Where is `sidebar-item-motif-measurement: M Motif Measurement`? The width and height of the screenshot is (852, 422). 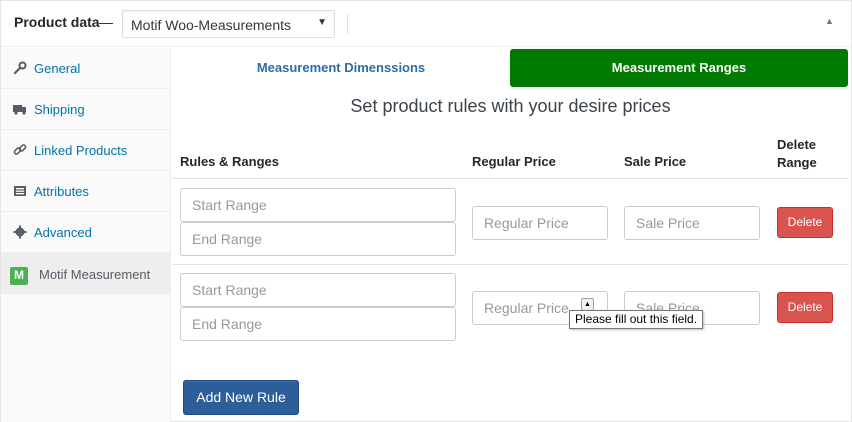
sidebar-item-motif-measurement: M Motif Measurement is located at coordinates (85, 273).